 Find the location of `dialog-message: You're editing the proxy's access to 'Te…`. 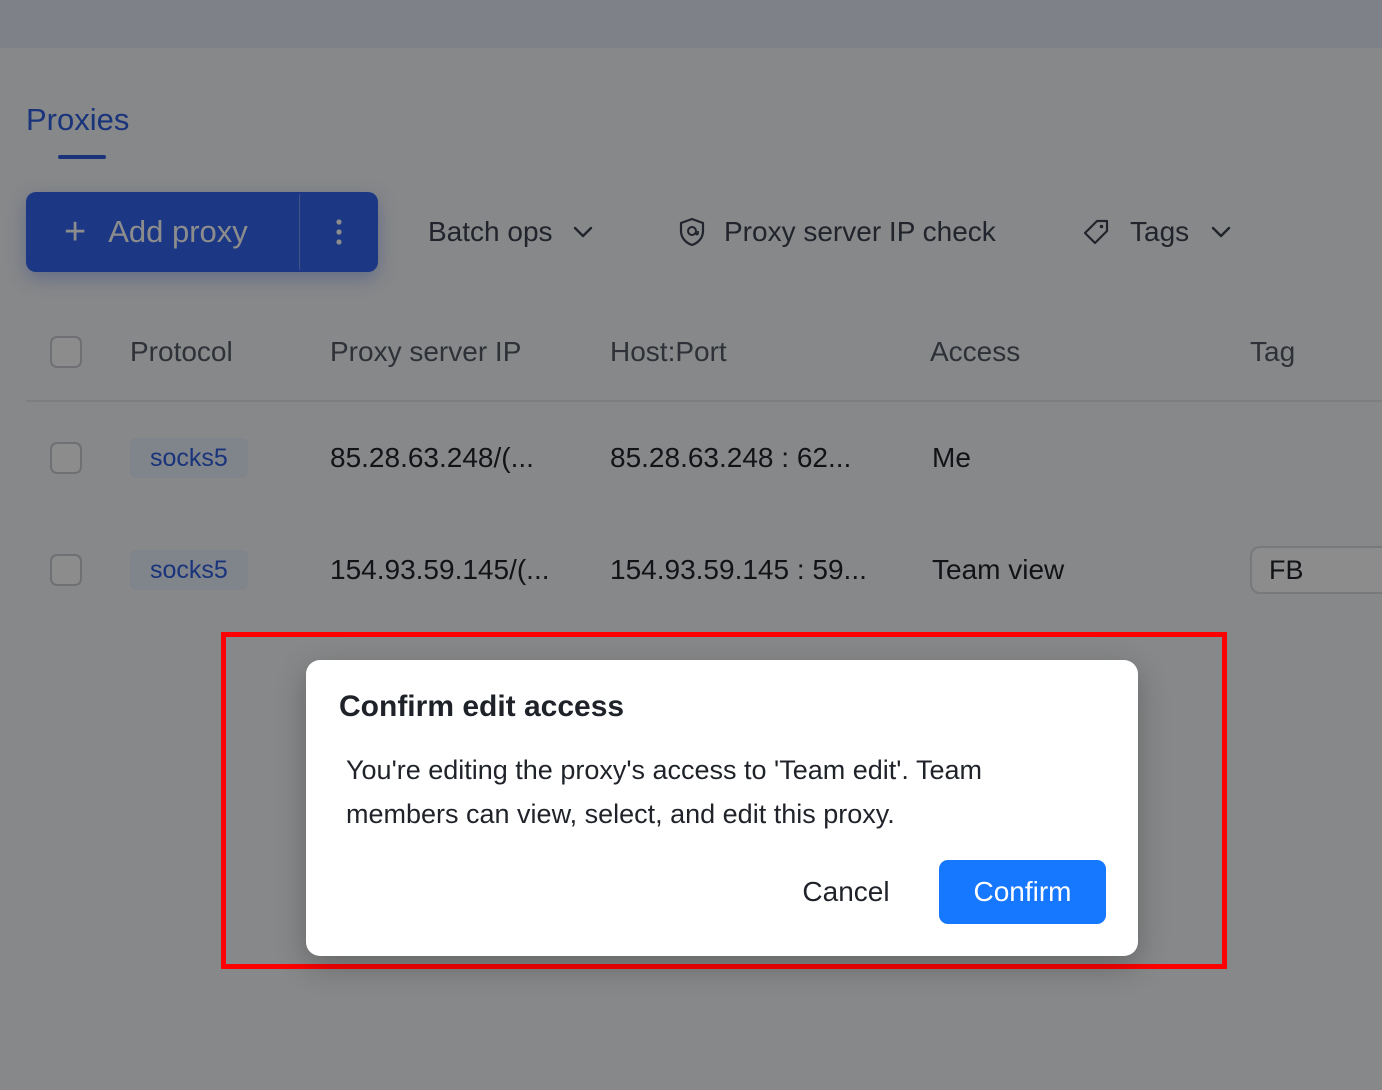

dialog-message: You're editing the proxy's access to 'Te… is located at coordinates (664, 792).